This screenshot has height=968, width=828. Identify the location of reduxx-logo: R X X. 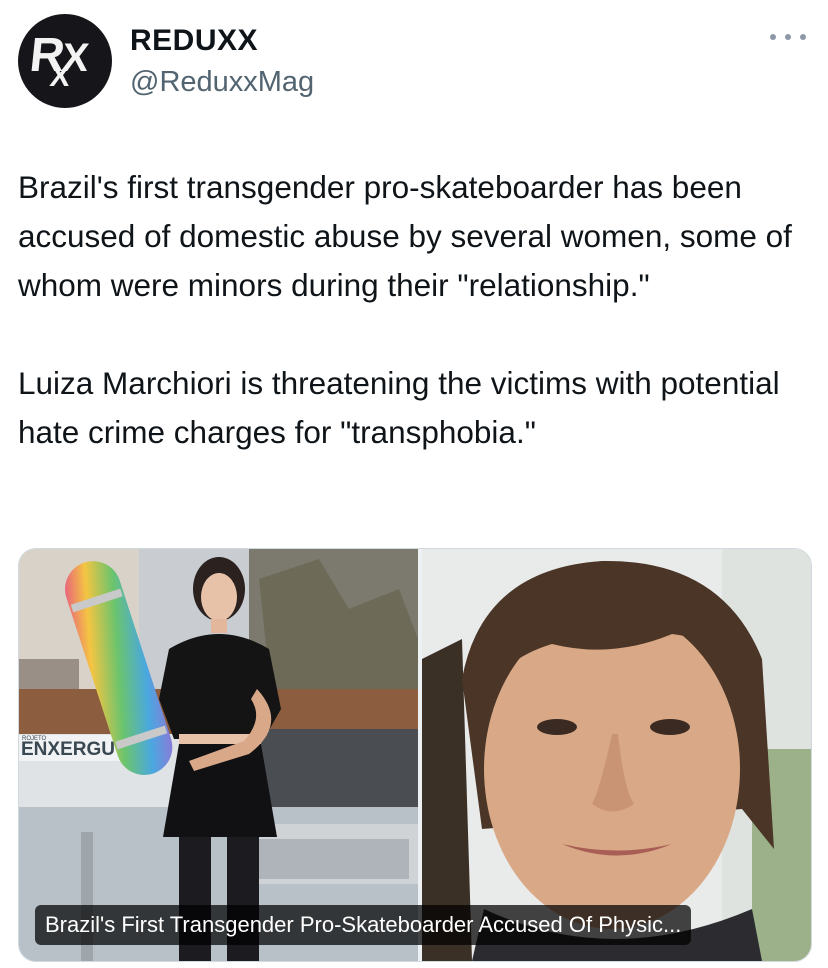
(59, 61).